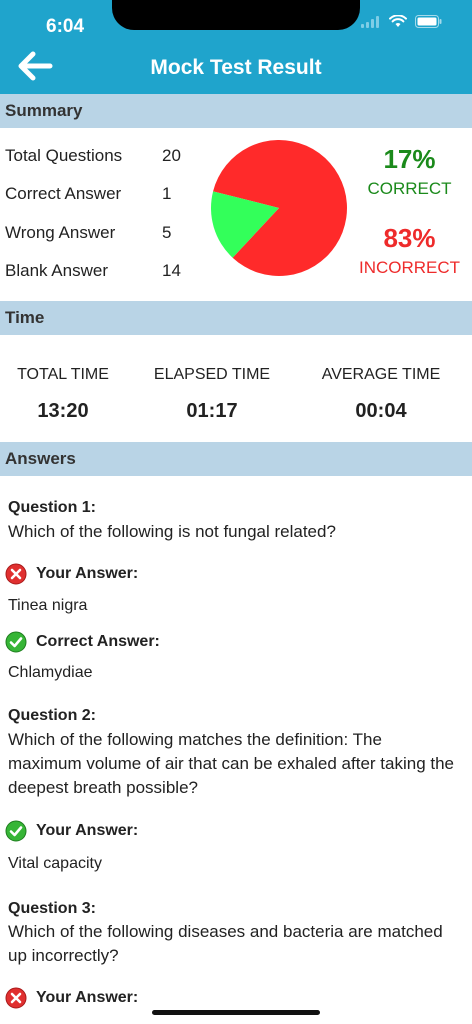 This screenshot has height=1024, width=472. I want to click on wifi-icon, so click(398, 21).